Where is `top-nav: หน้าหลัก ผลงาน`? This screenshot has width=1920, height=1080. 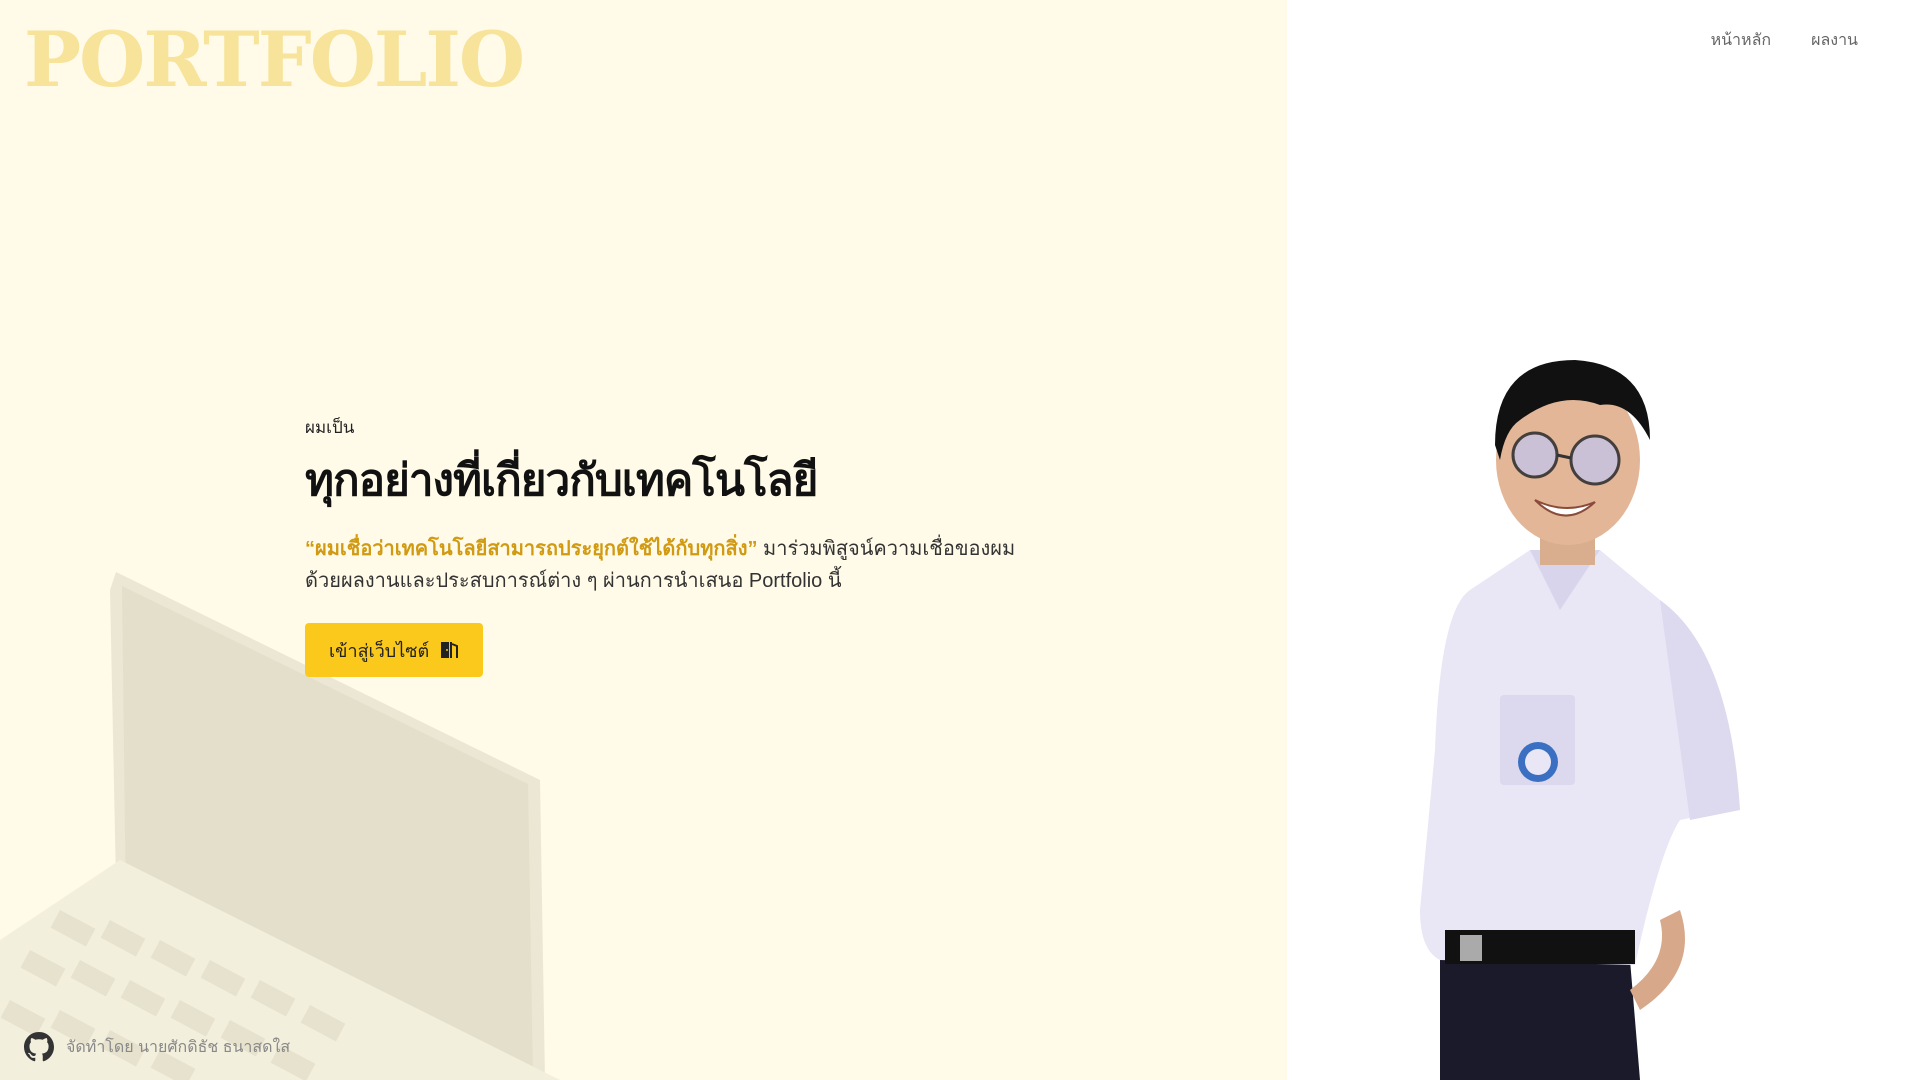 top-nav: หน้าหลัก ผลงาน is located at coordinates (1784, 40).